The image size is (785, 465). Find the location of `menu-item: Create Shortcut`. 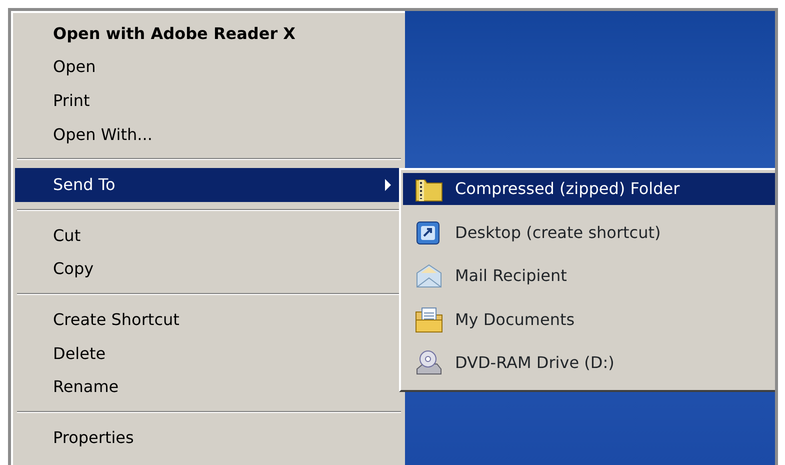

menu-item: Create Shortcut is located at coordinates (209, 320).